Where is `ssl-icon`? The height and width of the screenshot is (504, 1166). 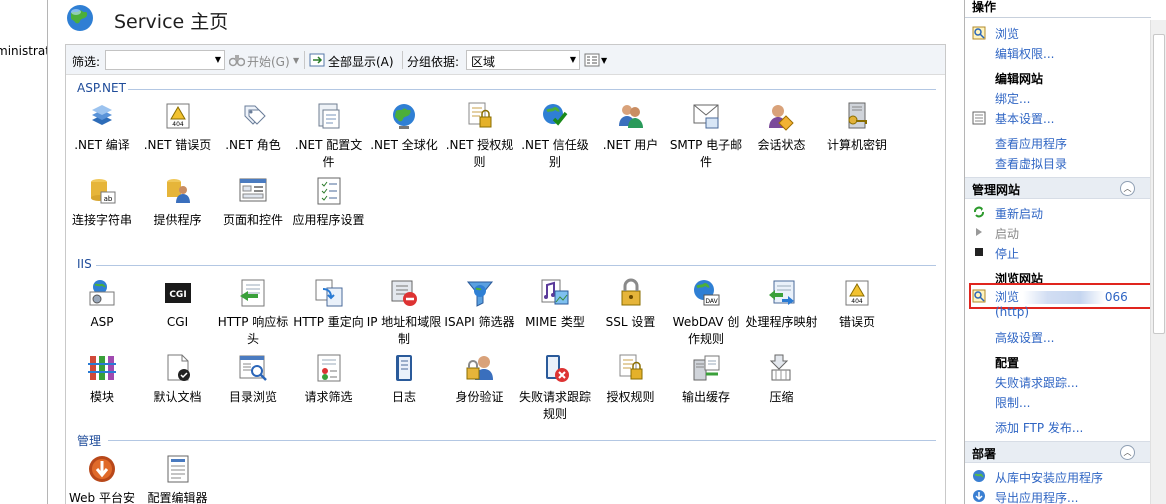 ssl-icon is located at coordinates (630, 292).